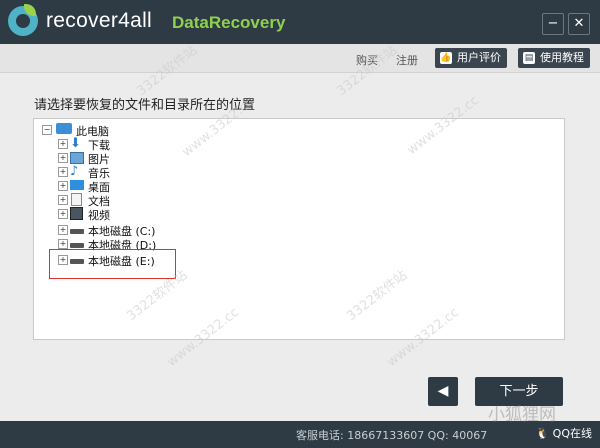 This screenshot has height=448, width=600. I want to click on app-logo-icon, so click(23, 20).